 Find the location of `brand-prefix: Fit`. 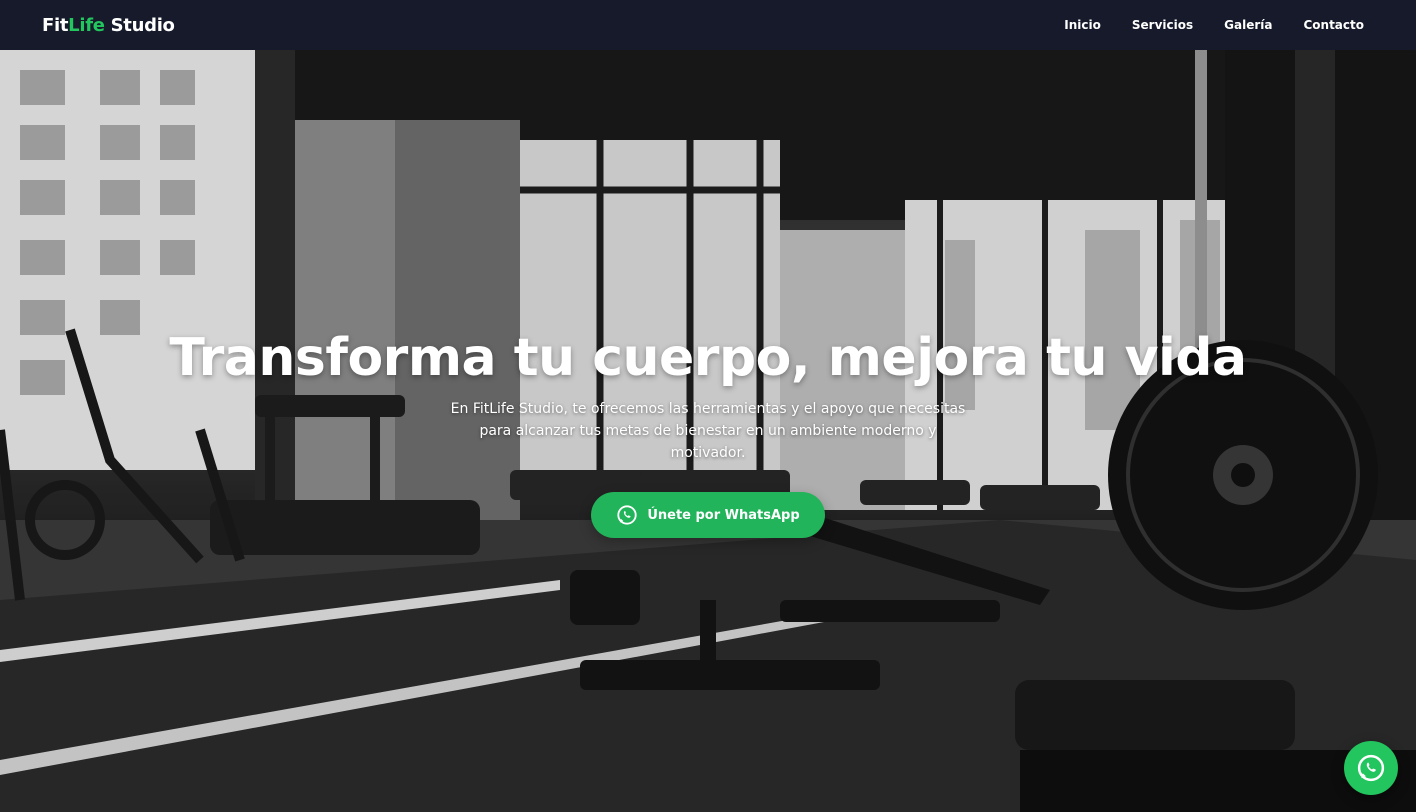

brand-prefix: Fit is located at coordinates (55, 25).